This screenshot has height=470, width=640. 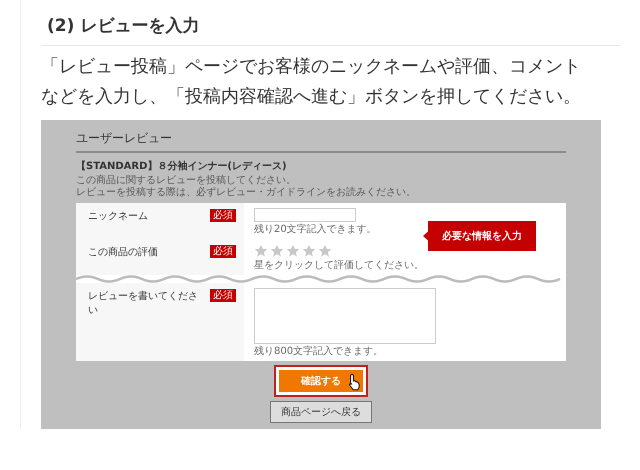 I want to click on back-button: 商品ページへ戻る, so click(x=321, y=412).